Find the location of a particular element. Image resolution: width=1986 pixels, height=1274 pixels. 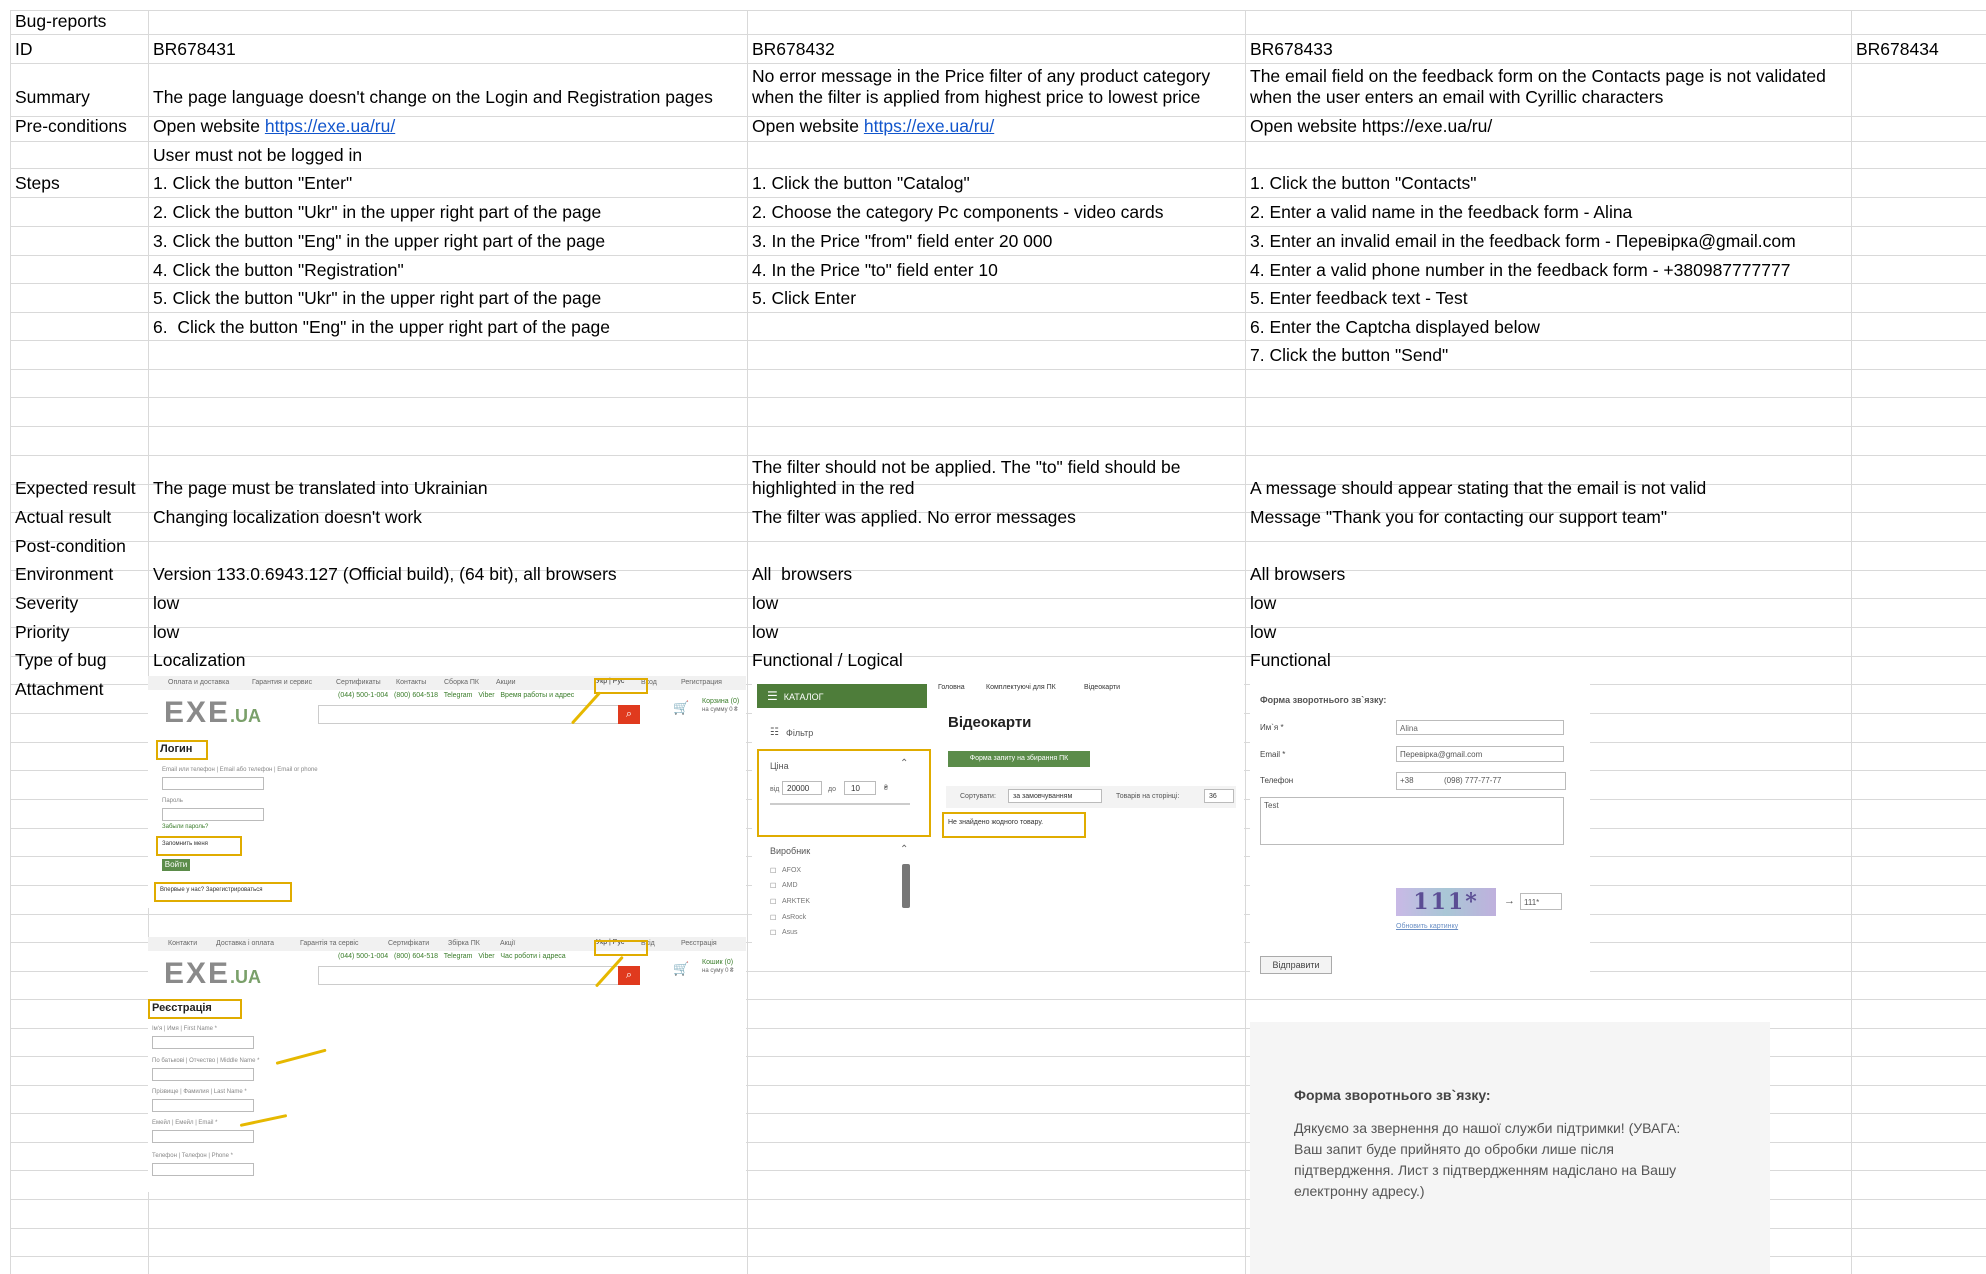

per-page-select: 36 is located at coordinates (1219, 796).